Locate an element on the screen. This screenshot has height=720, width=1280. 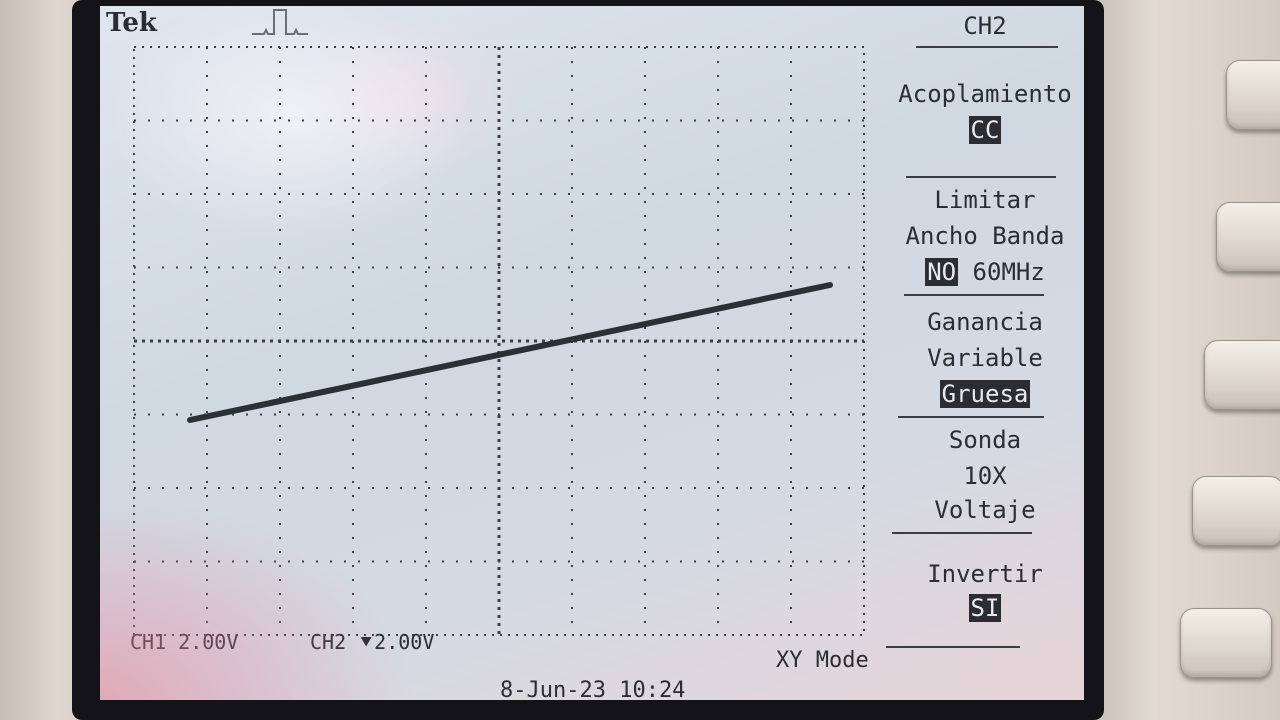
invert-option: SI is located at coordinates (985, 608).